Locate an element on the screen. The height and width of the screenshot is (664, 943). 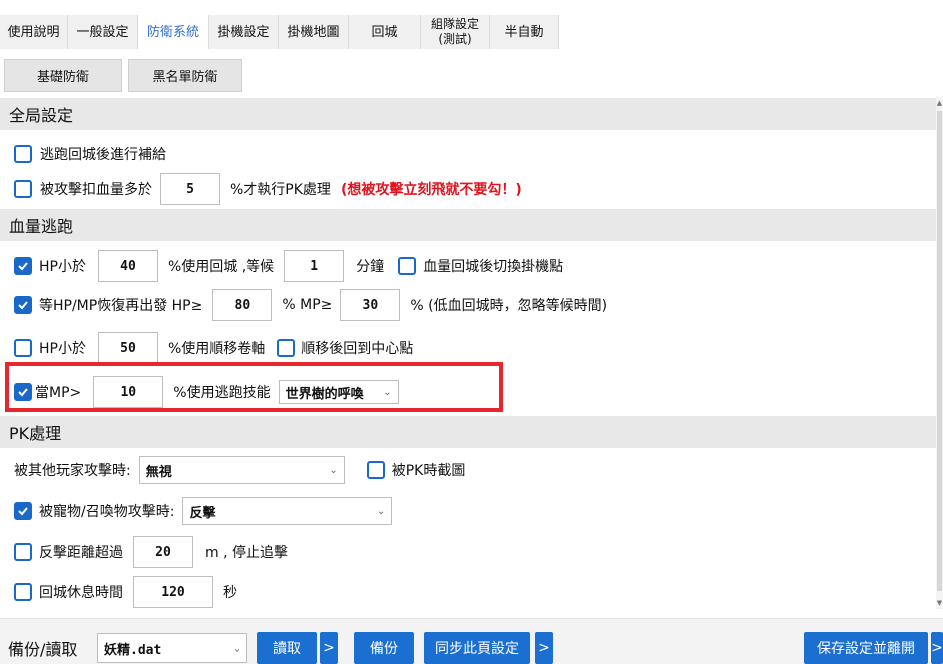
switch-afk-point-checkbox is located at coordinates (407, 266).